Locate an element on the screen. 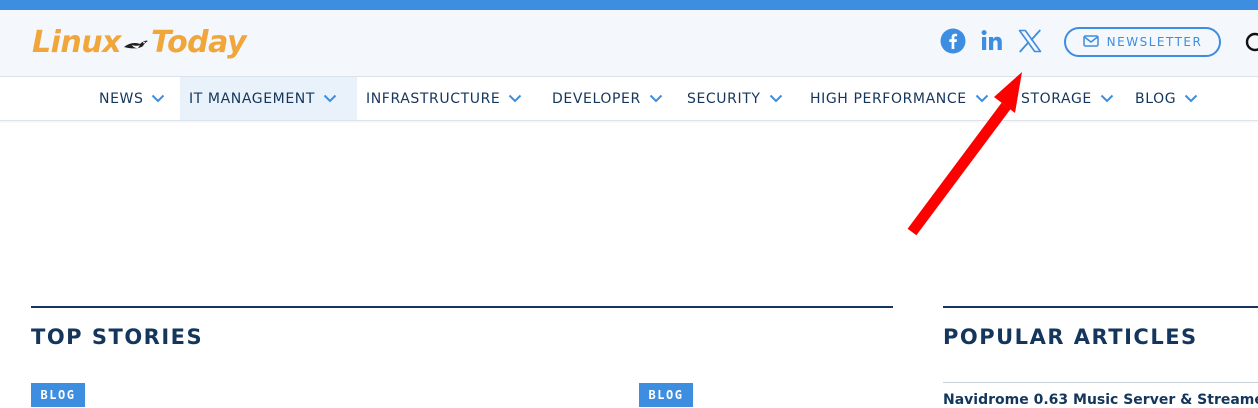 The width and height of the screenshot is (1258, 408). mail-icon is located at coordinates (1090, 42).